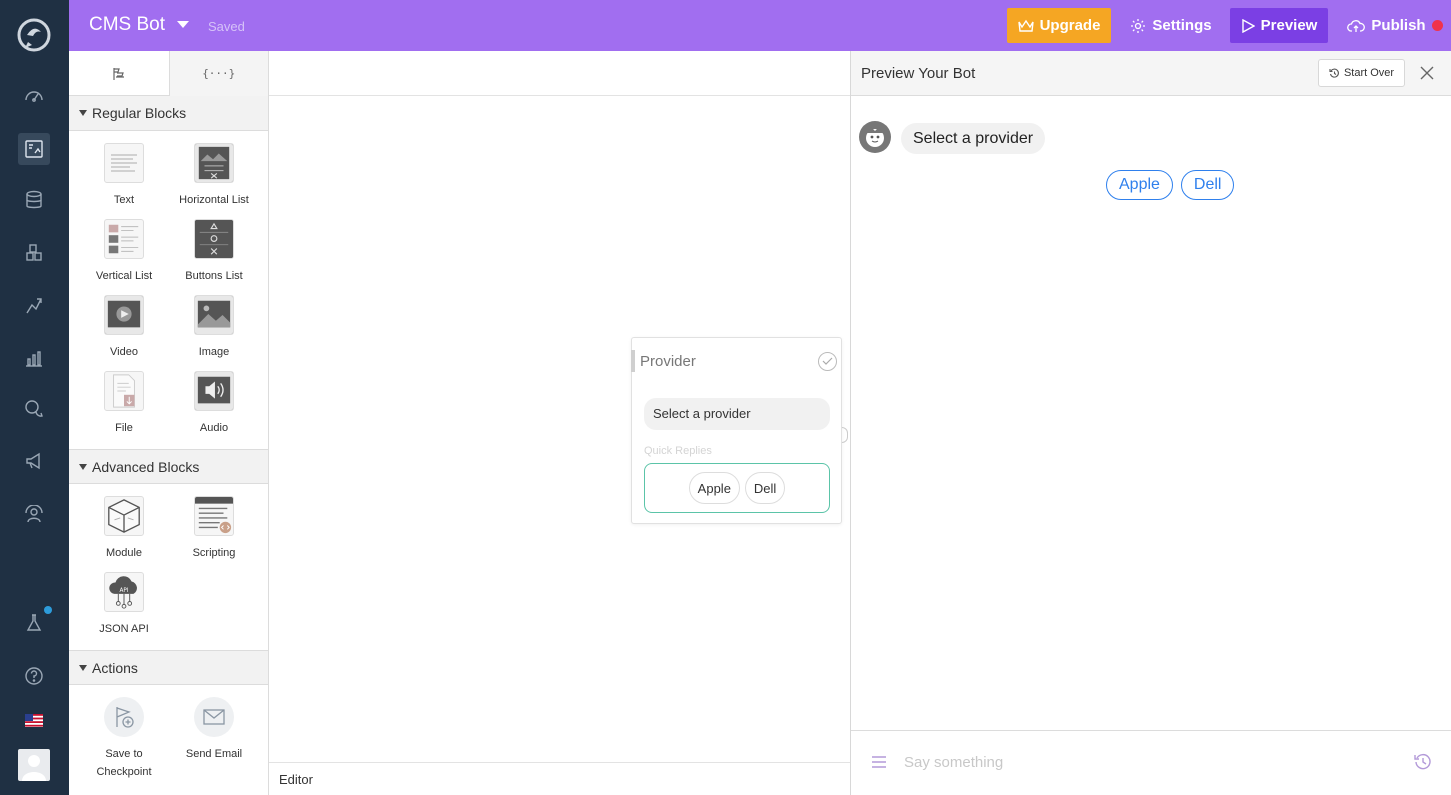  What do you see at coordinates (34, 36) in the screenshot?
I see `app-logo-icon` at bounding box center [34, 36].